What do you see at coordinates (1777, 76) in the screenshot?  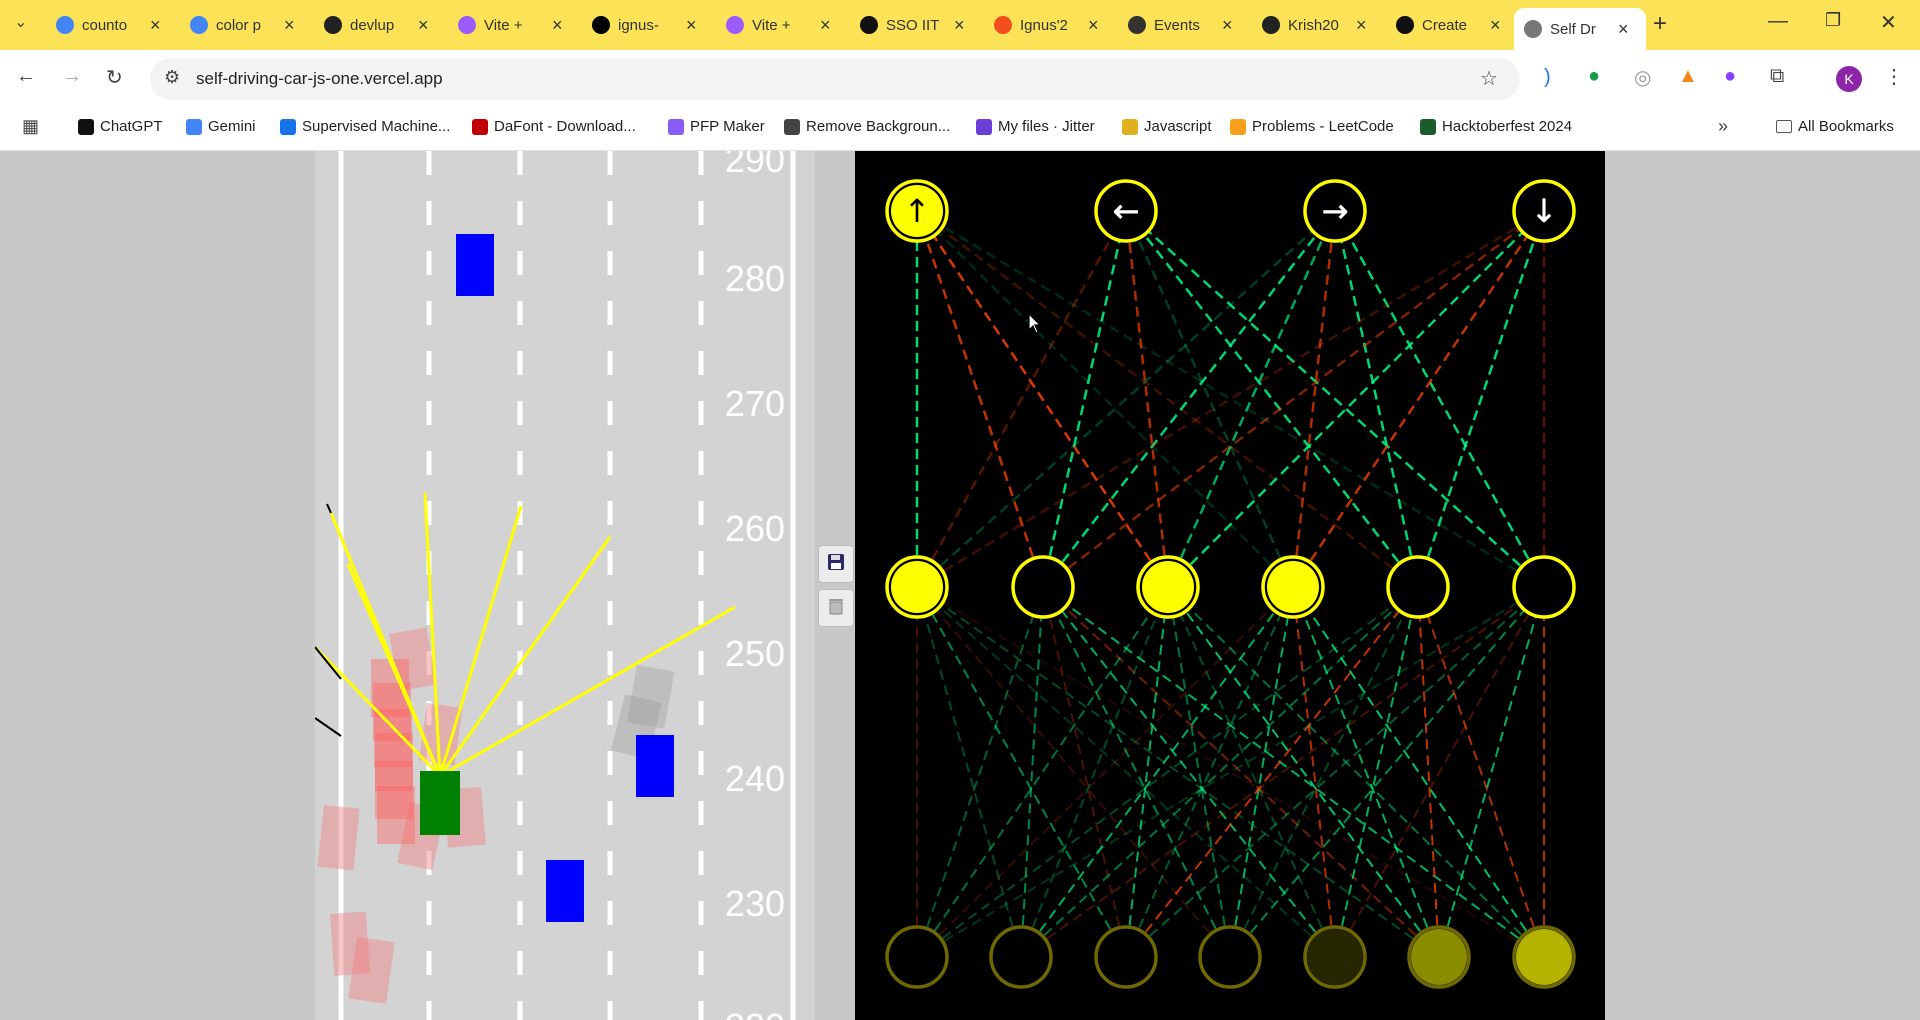 I see `extensions-puzzle-icon: ⧉` at bounding box center [1777, 76].